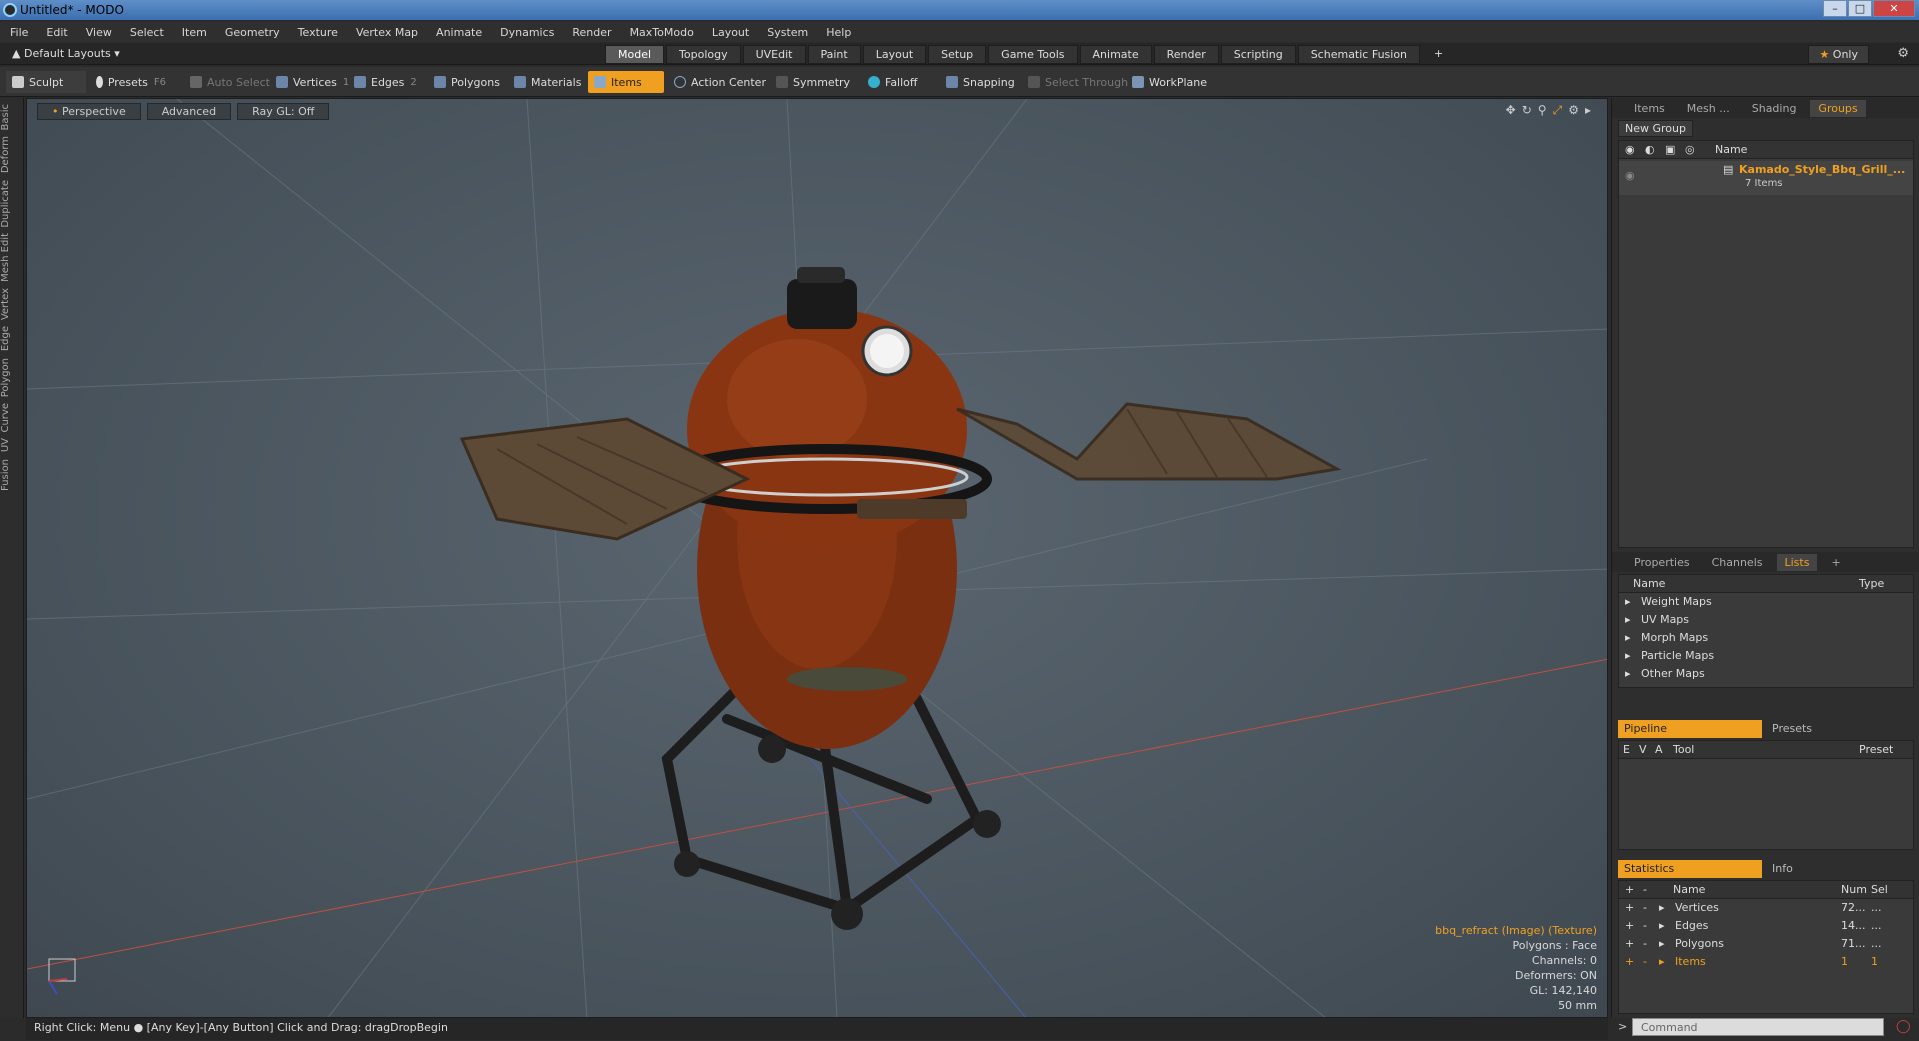  What do you see at coordinates (66, 53) in the screenshot?
I see `layout-selector: ▲ Default Layouts ▾` at bounding box center [66, 53].